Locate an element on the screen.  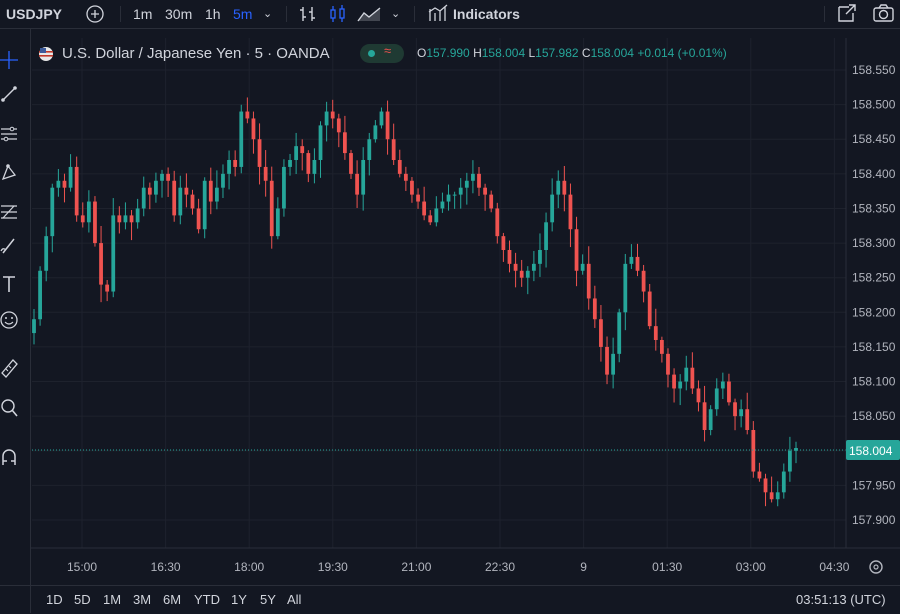
price-tick-label: 158.450 is located at coordinates (874, 139).